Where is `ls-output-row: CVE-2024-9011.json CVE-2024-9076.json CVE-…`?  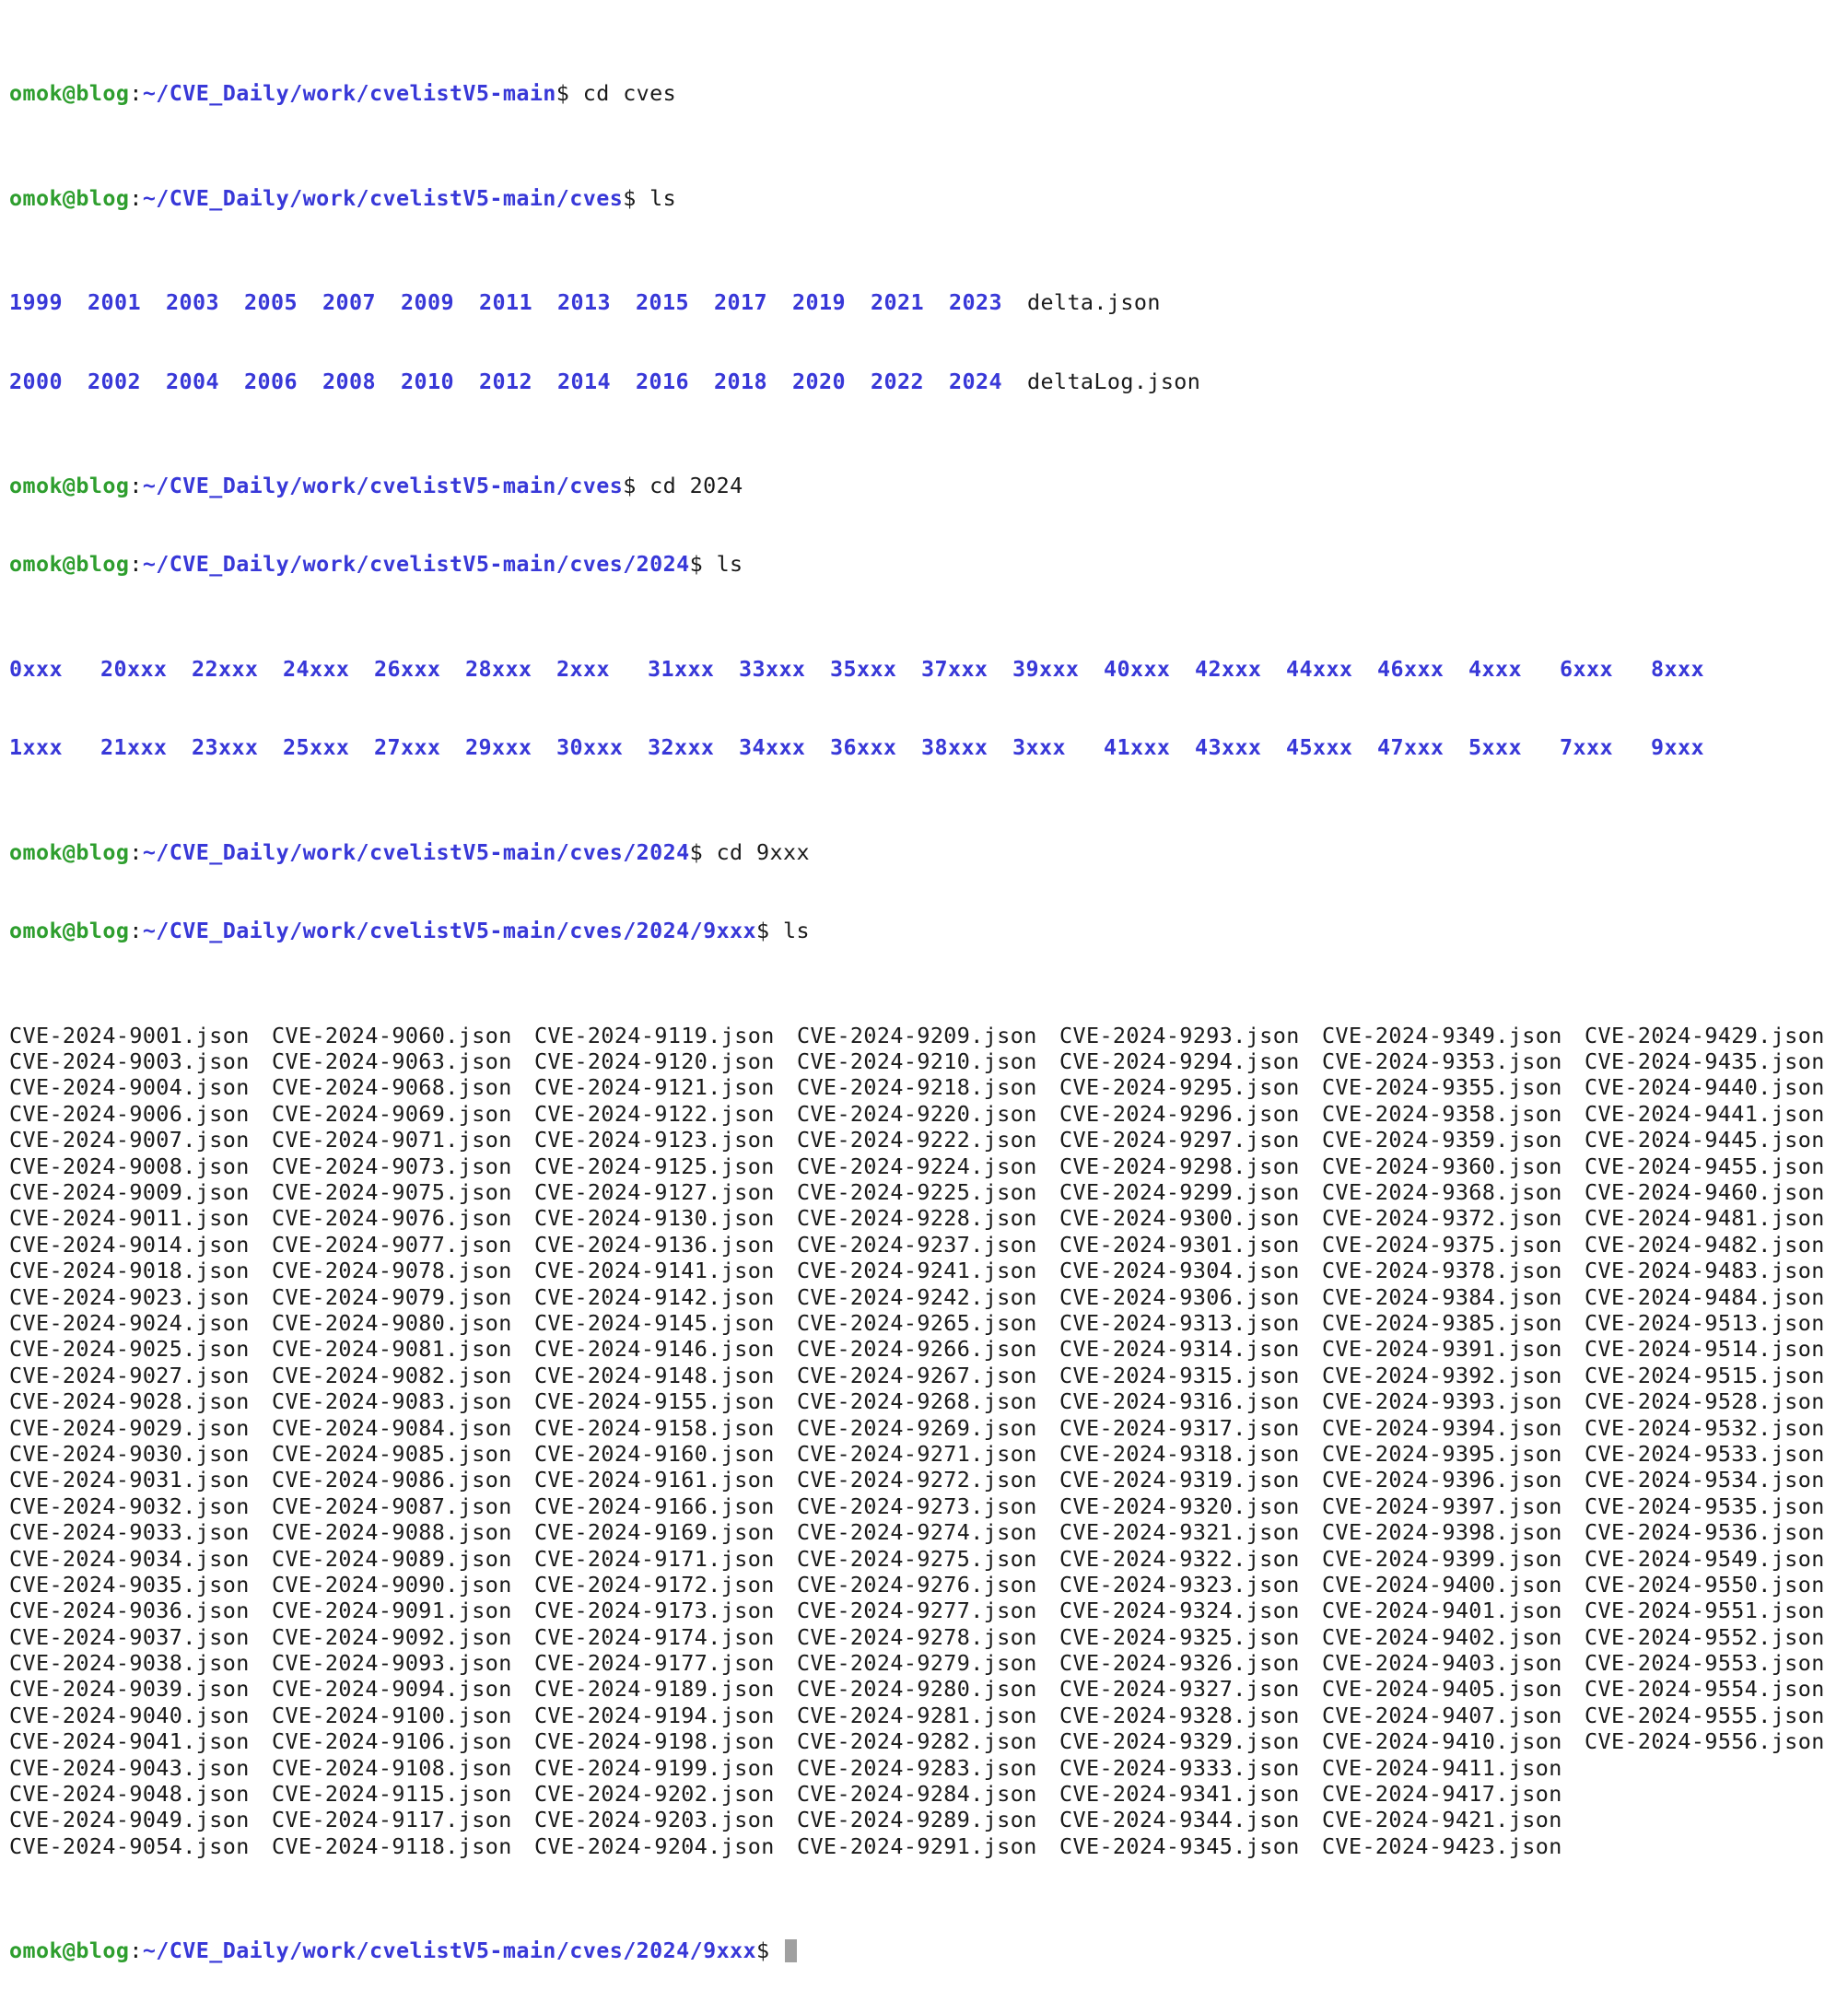
ls-output-row: CVE-2024-9011.json CVE-2024-9076.json CVE-… is located at coordinates (928, 1218).